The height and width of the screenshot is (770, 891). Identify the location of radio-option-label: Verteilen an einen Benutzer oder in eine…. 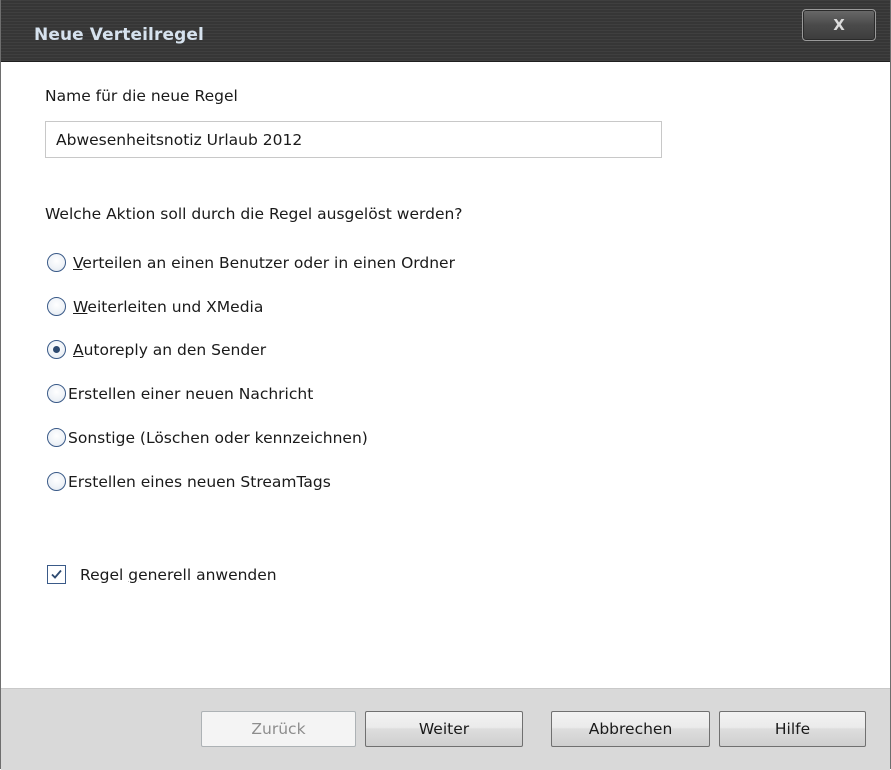
(264, 262).